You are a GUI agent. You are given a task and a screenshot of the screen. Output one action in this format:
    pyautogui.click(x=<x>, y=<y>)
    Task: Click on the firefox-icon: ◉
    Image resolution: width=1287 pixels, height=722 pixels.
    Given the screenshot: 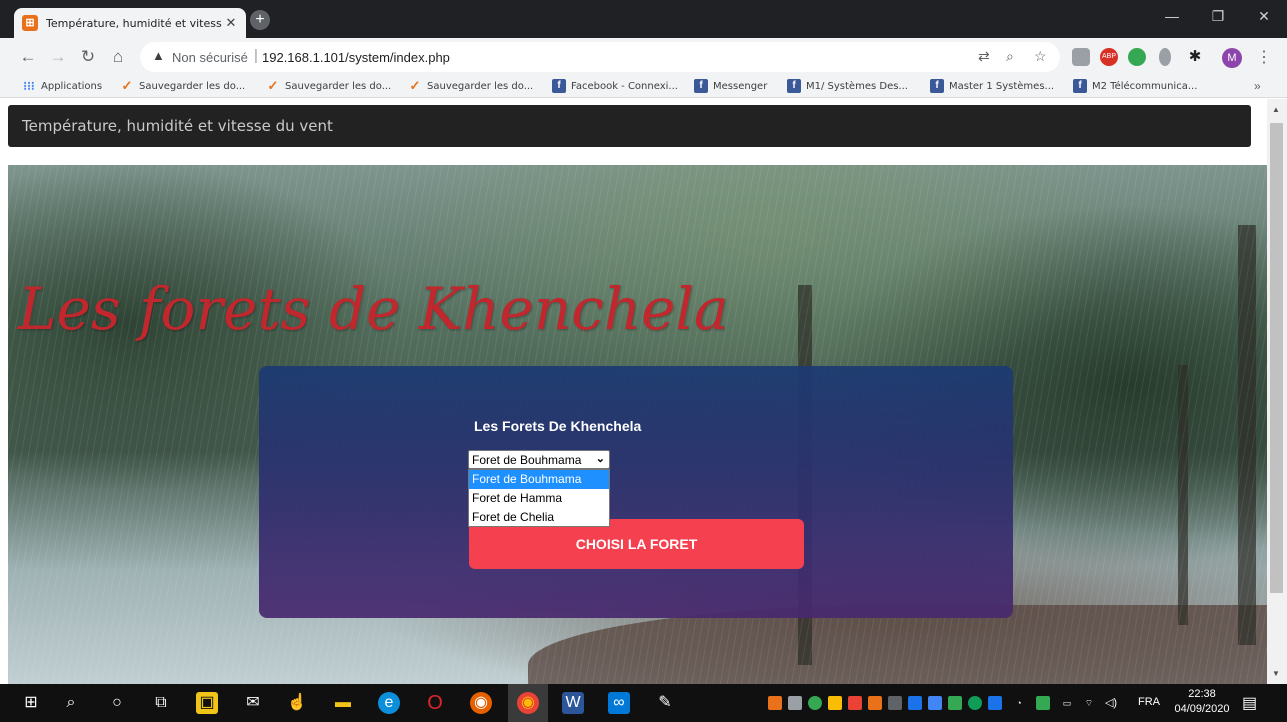 What is the action you would take?
    pyautogui.click(x=481, y=703)
    